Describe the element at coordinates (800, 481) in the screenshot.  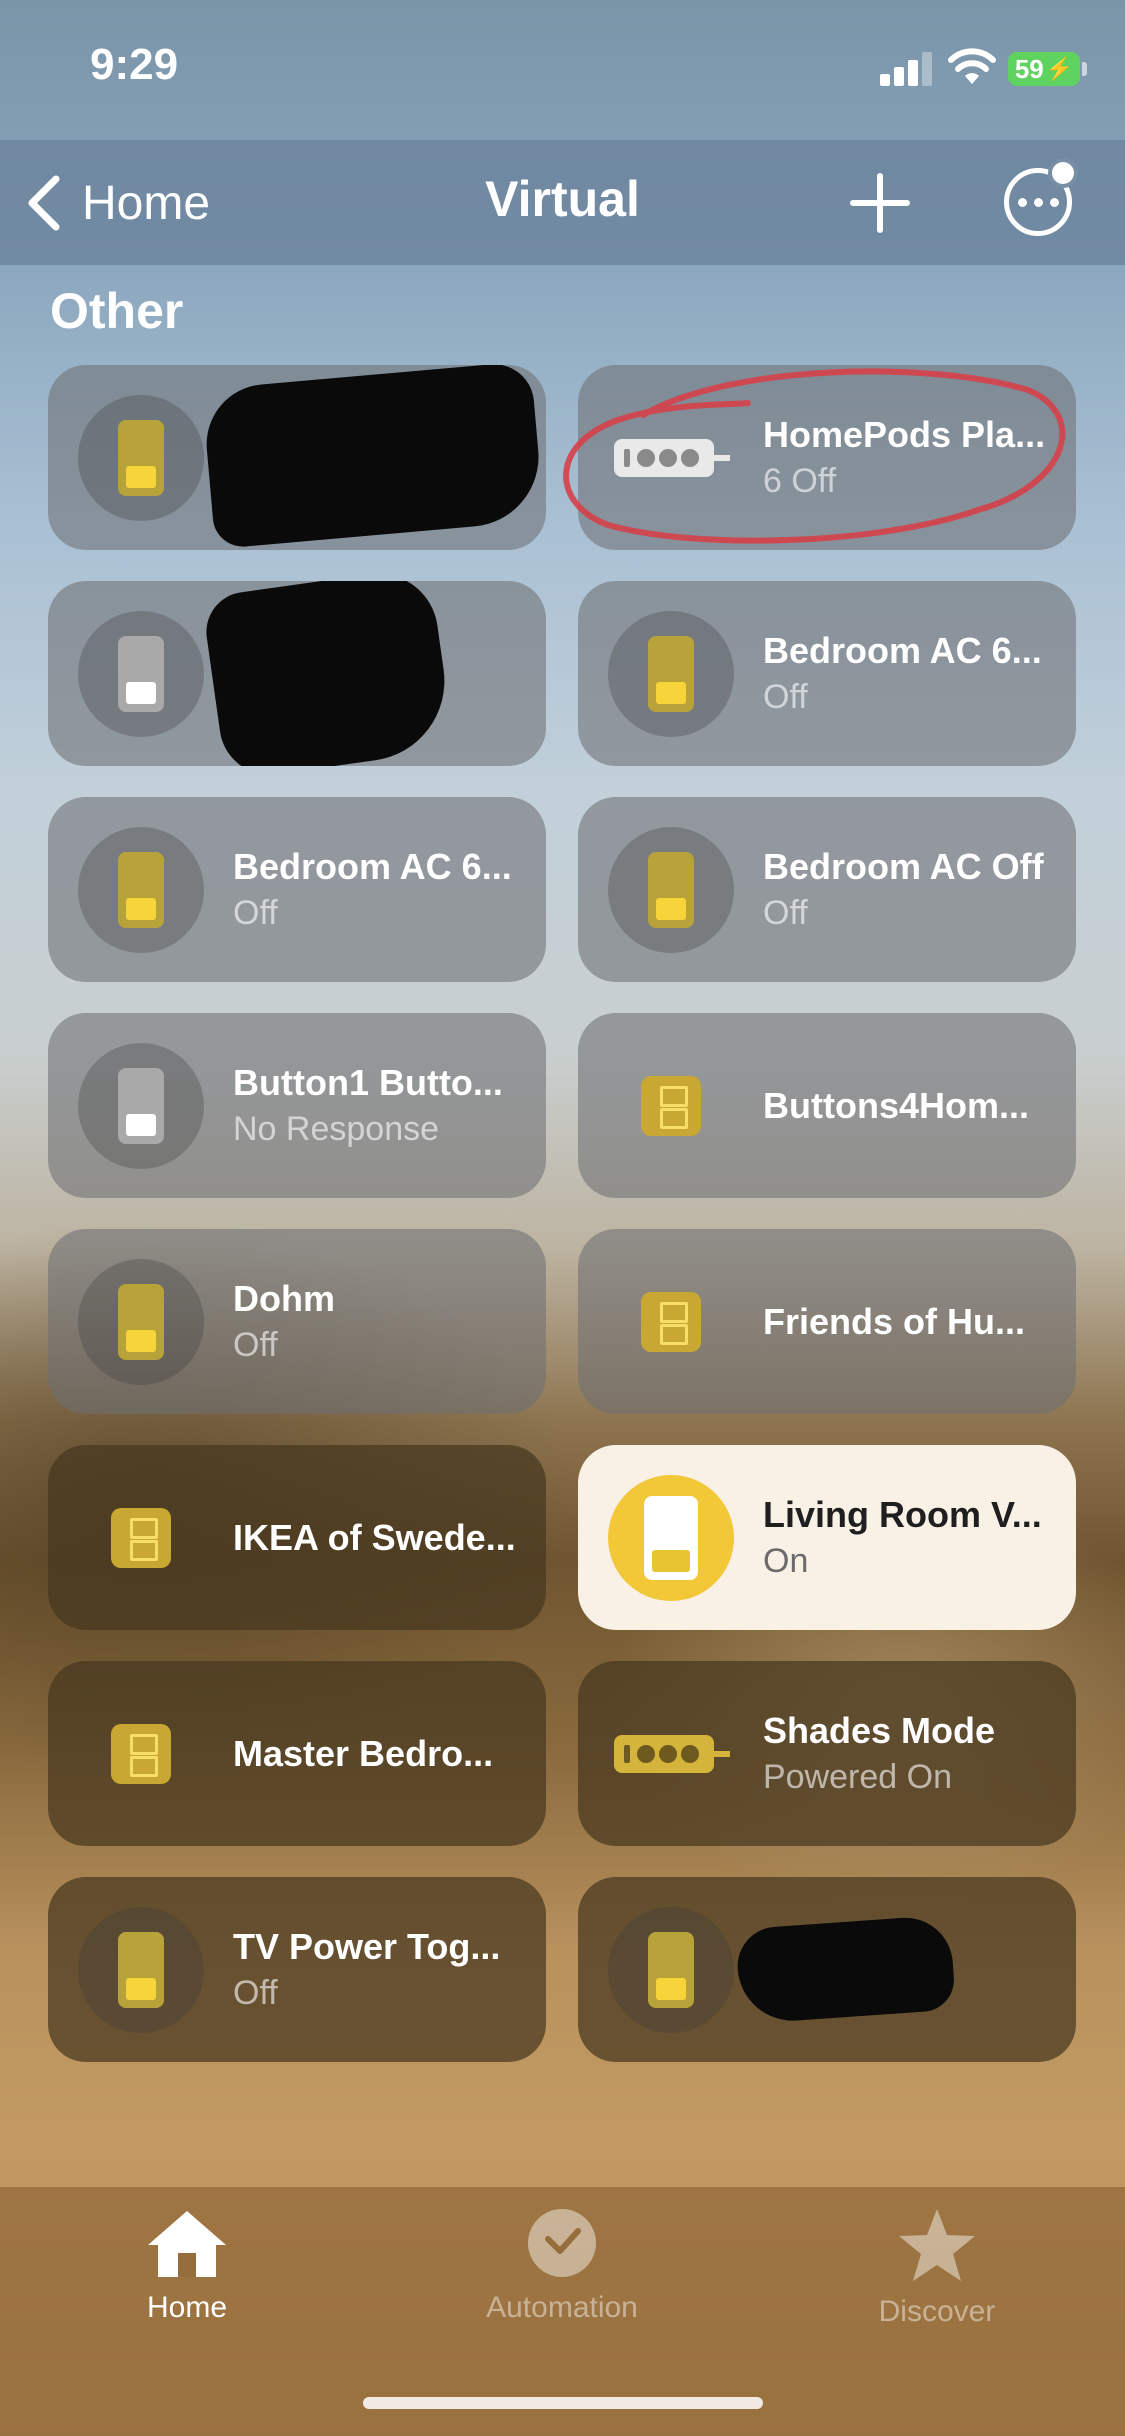
I see `tile-status: 6 Off` at that location.